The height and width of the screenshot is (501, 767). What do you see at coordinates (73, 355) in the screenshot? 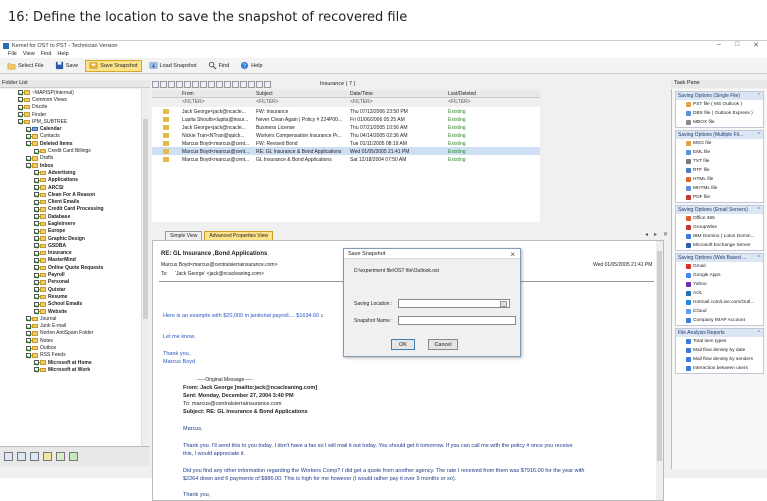
I see `folder-item: RSS Feeds` at bounding box center [73, 355].